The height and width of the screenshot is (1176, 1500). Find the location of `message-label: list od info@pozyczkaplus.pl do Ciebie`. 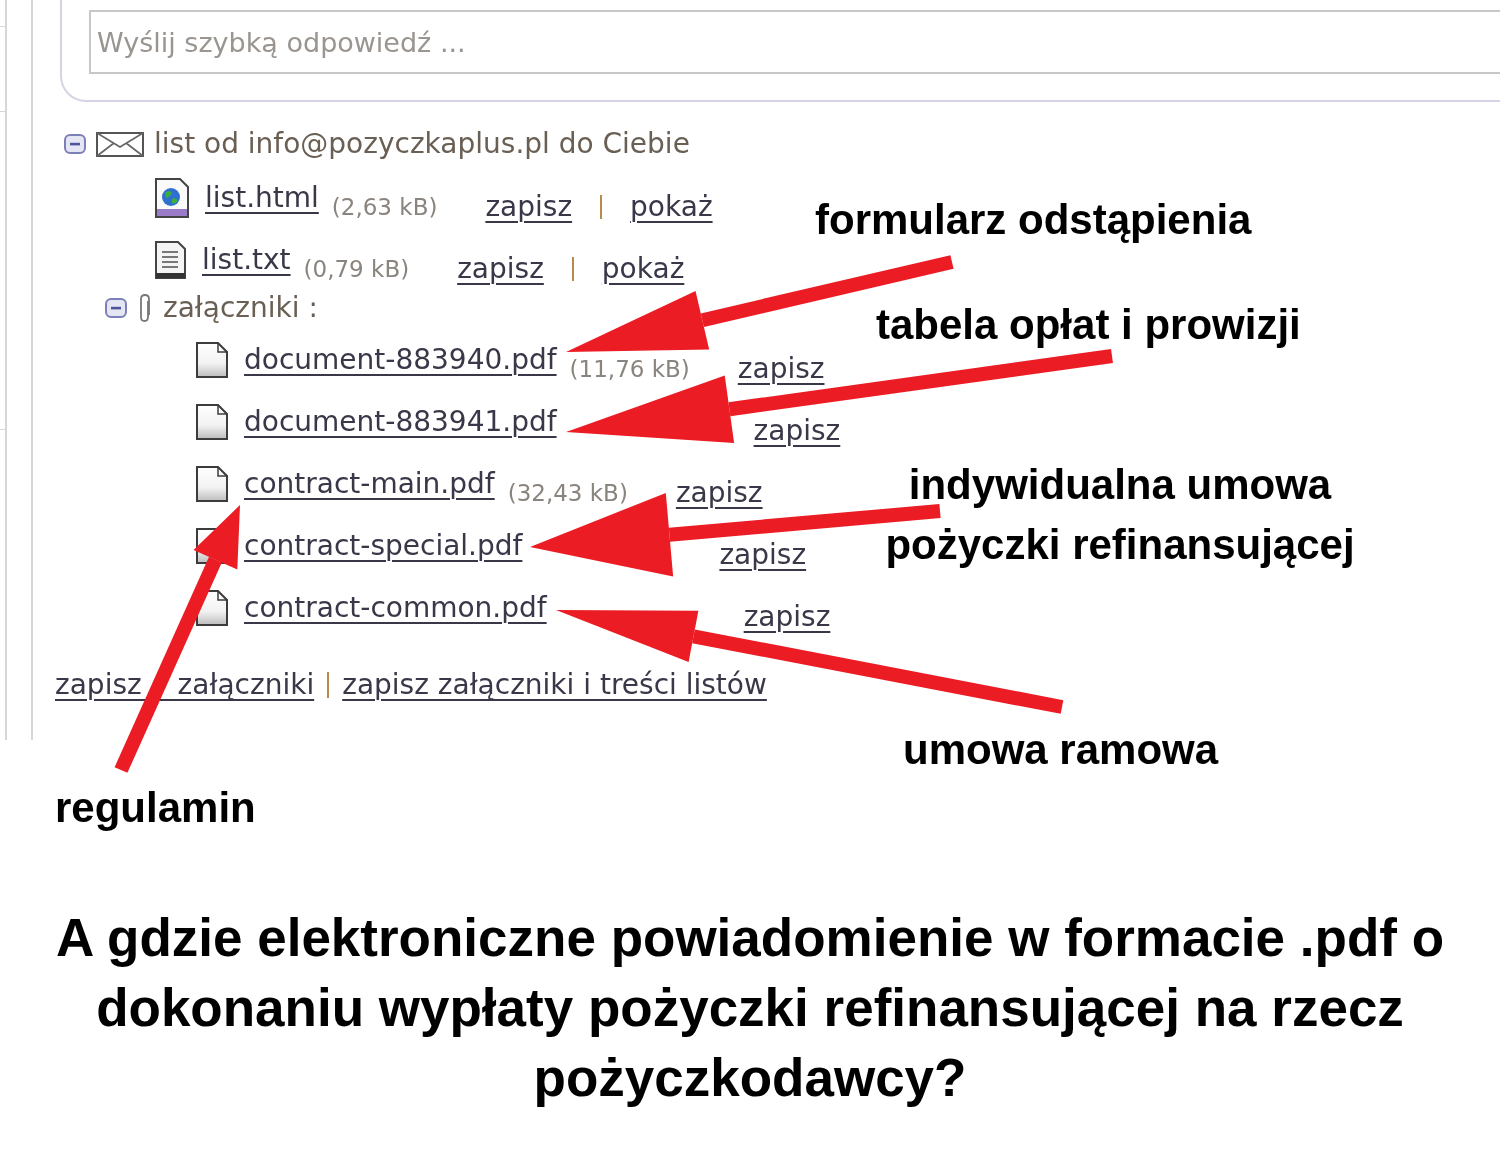

message-label: list od info@pozyczkaplus.pl do Ciebie is located at coordinates (422, 144).